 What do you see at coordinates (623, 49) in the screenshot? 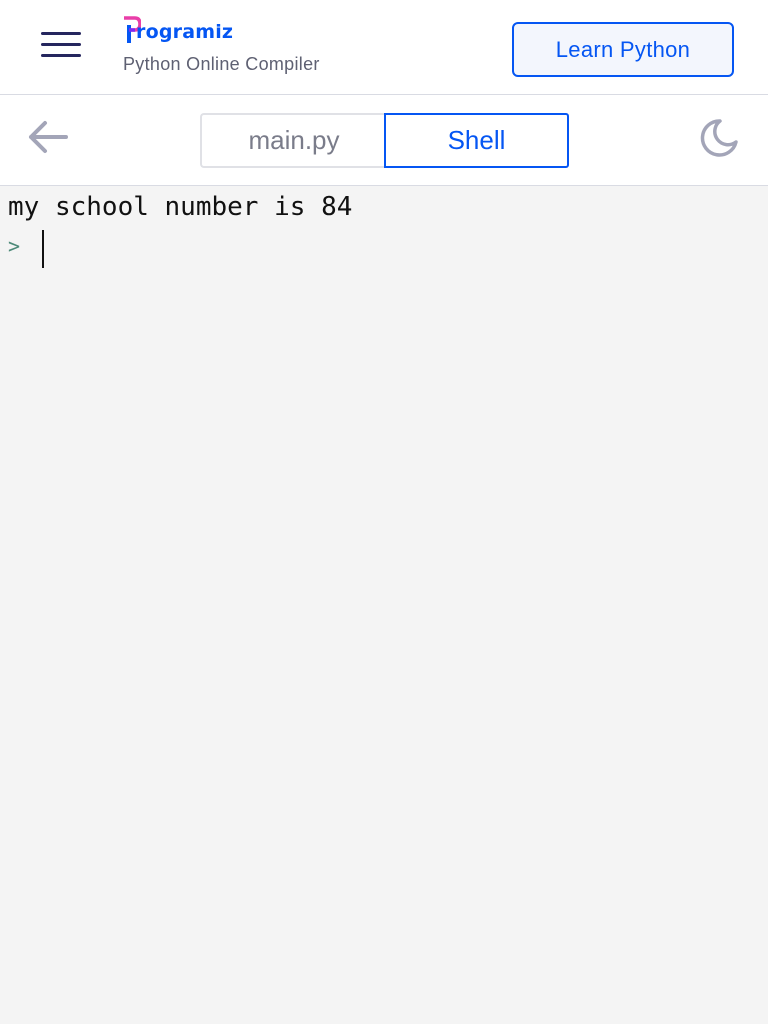
I see `learn-python-button: Learn Python` at bounding box center [623, 49].